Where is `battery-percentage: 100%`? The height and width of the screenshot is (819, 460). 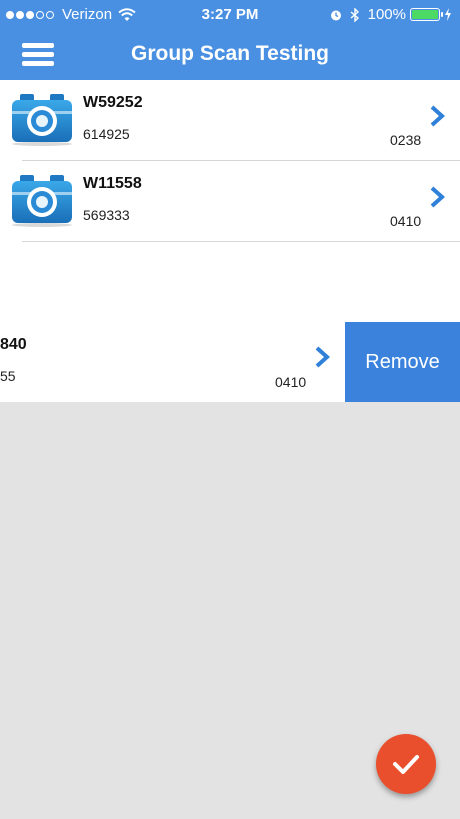 battery-percentage: 100% is located at coordinates (386, 14).